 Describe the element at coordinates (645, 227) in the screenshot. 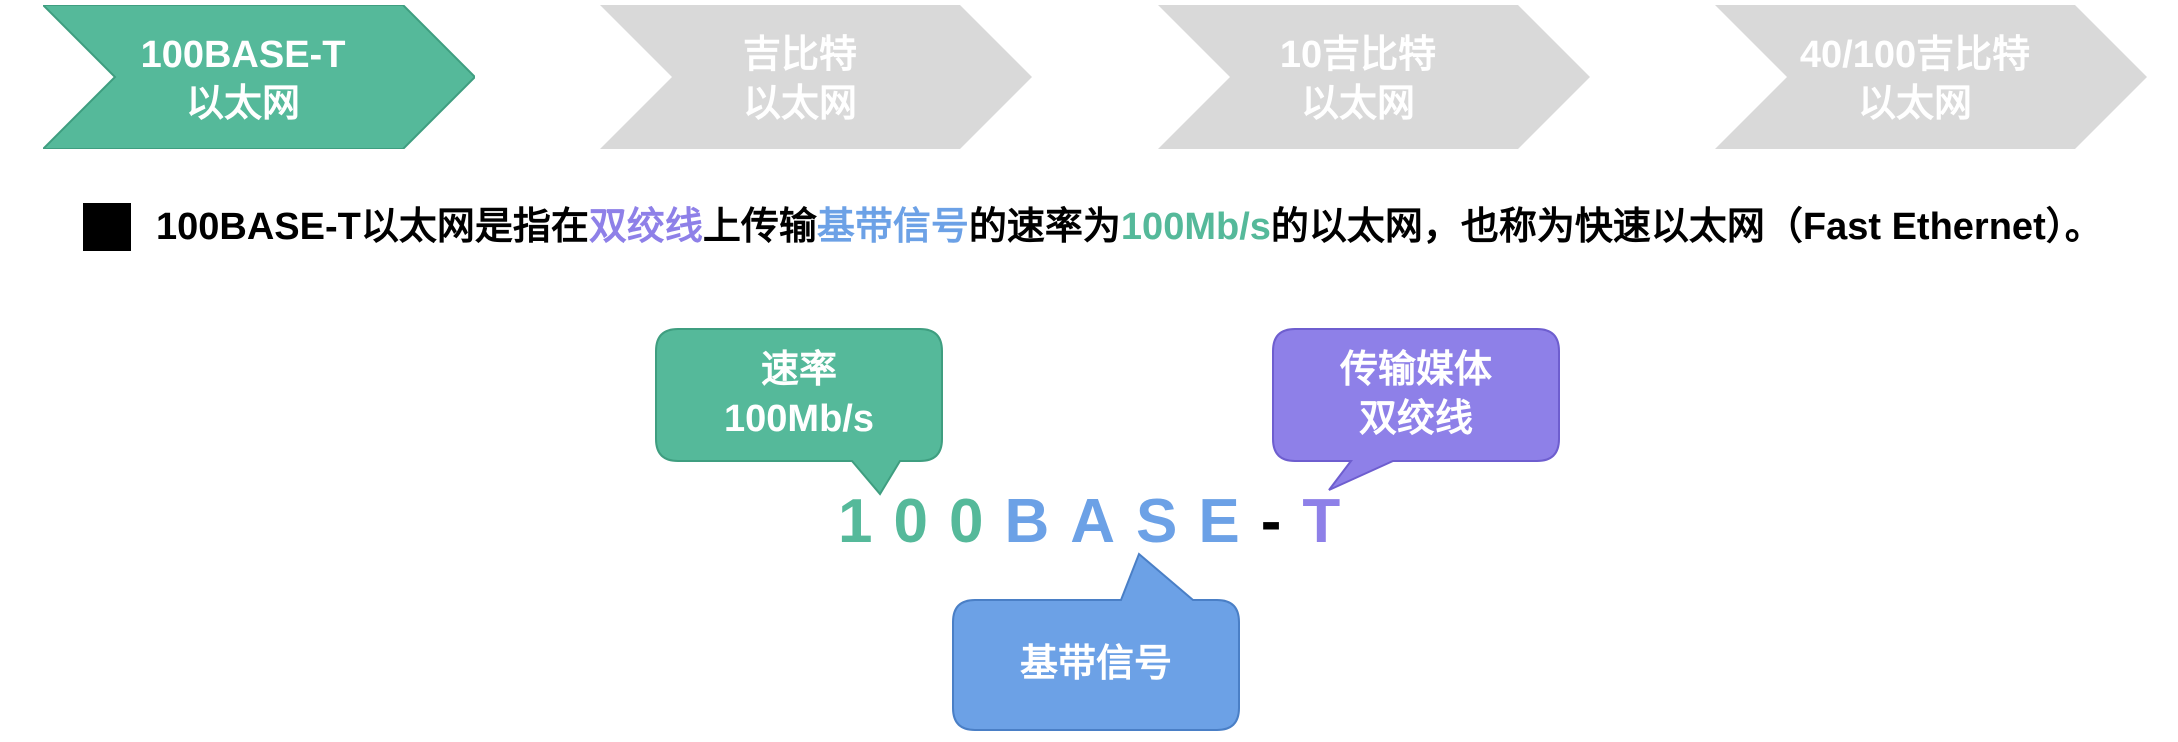

I see `highlight-medium: 双绞线` at that location.